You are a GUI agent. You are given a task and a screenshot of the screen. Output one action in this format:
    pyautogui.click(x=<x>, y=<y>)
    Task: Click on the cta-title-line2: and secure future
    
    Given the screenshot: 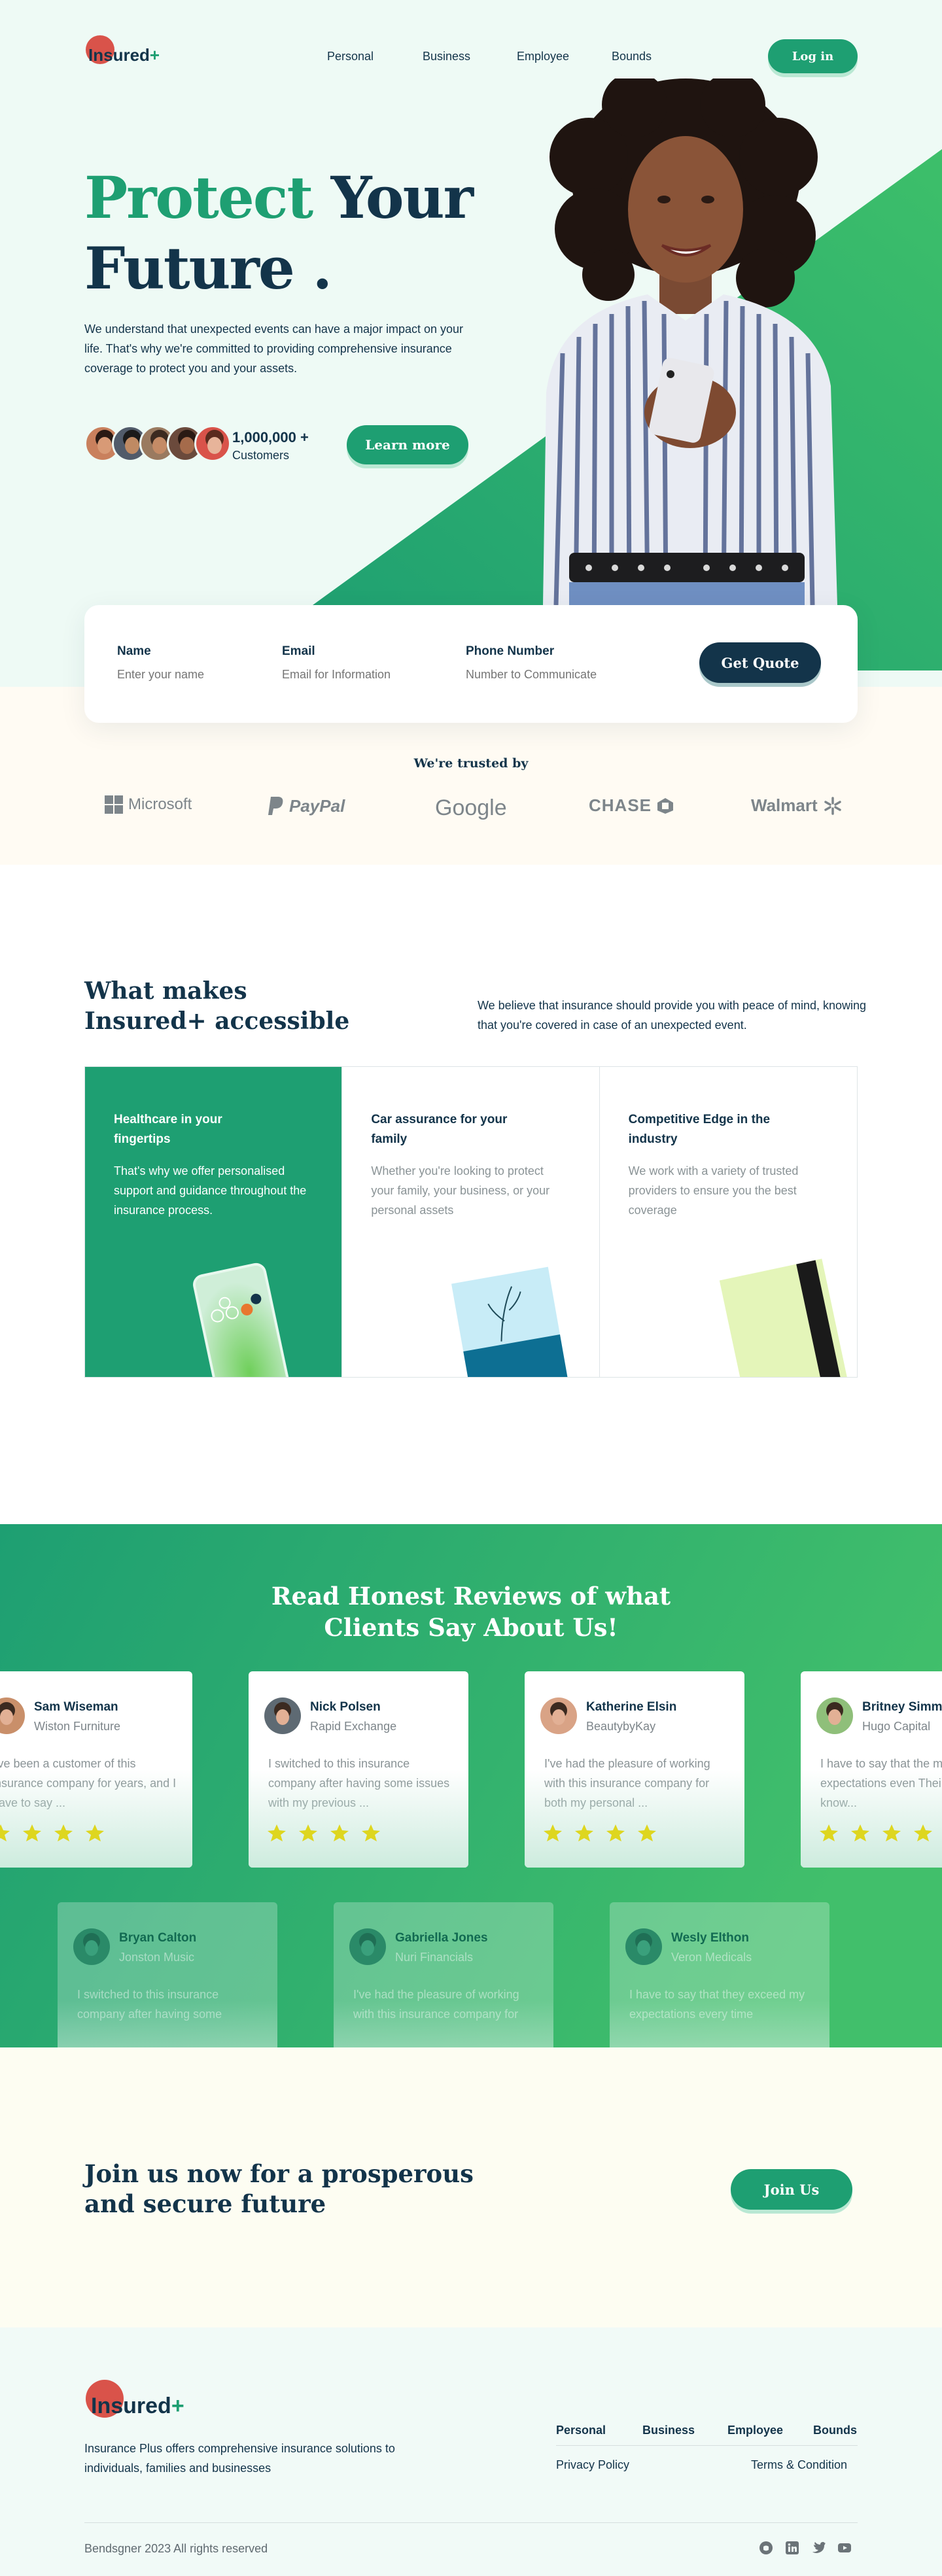 What is the action you would take?
    pyautogui.click(x=205, y=2204)
    